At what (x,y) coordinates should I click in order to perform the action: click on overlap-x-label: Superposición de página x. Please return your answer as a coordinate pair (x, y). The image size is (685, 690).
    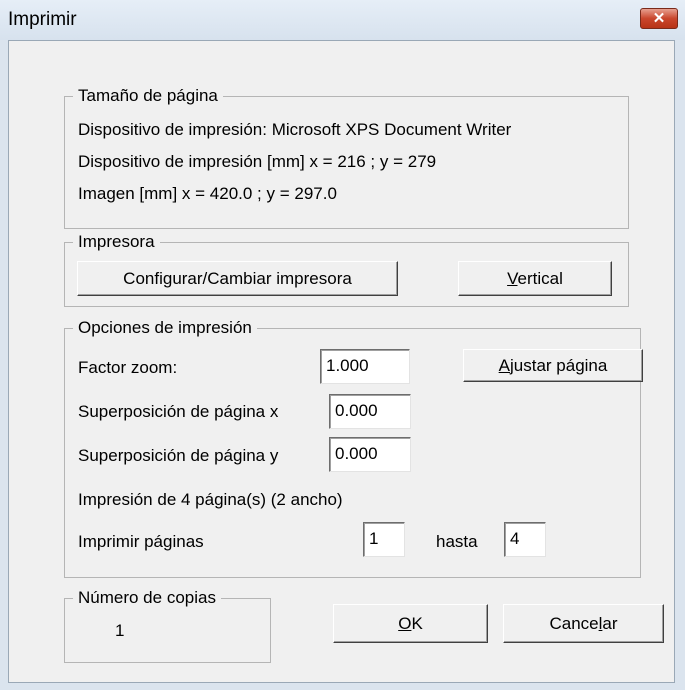
    Looking at the image, I should click on (178, 411).